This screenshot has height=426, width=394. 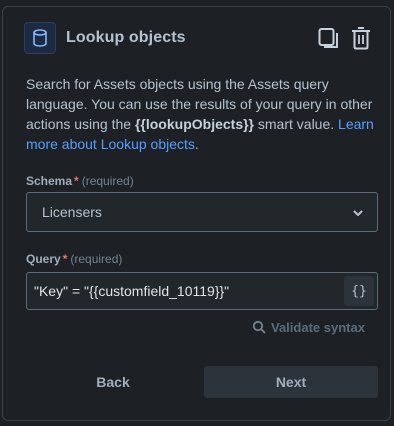 What do you see at coordinates (361, 38) in the screenshot?
I see `trash-icon` at bounding box center [361, 38].